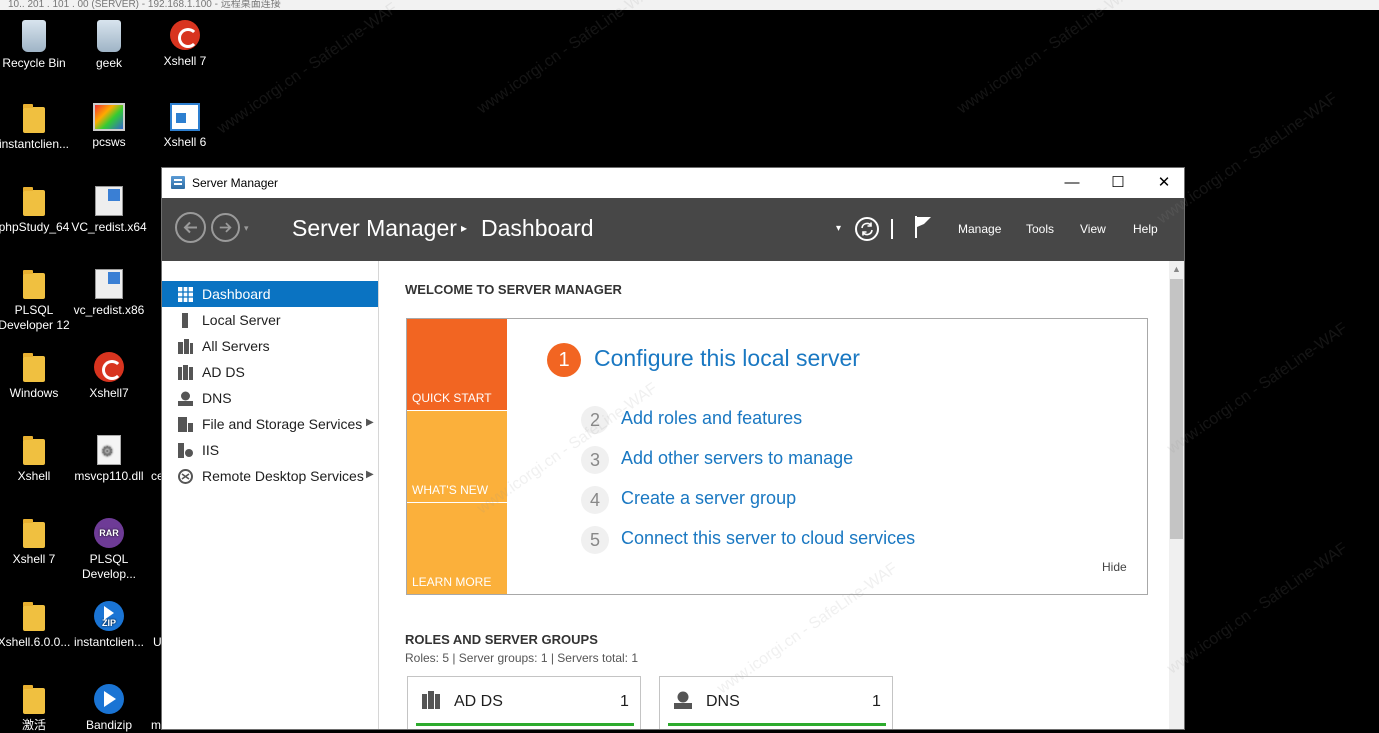 This screenshot has width=1379, height=733. I want to click on role-status-bar, so click(777, 724).